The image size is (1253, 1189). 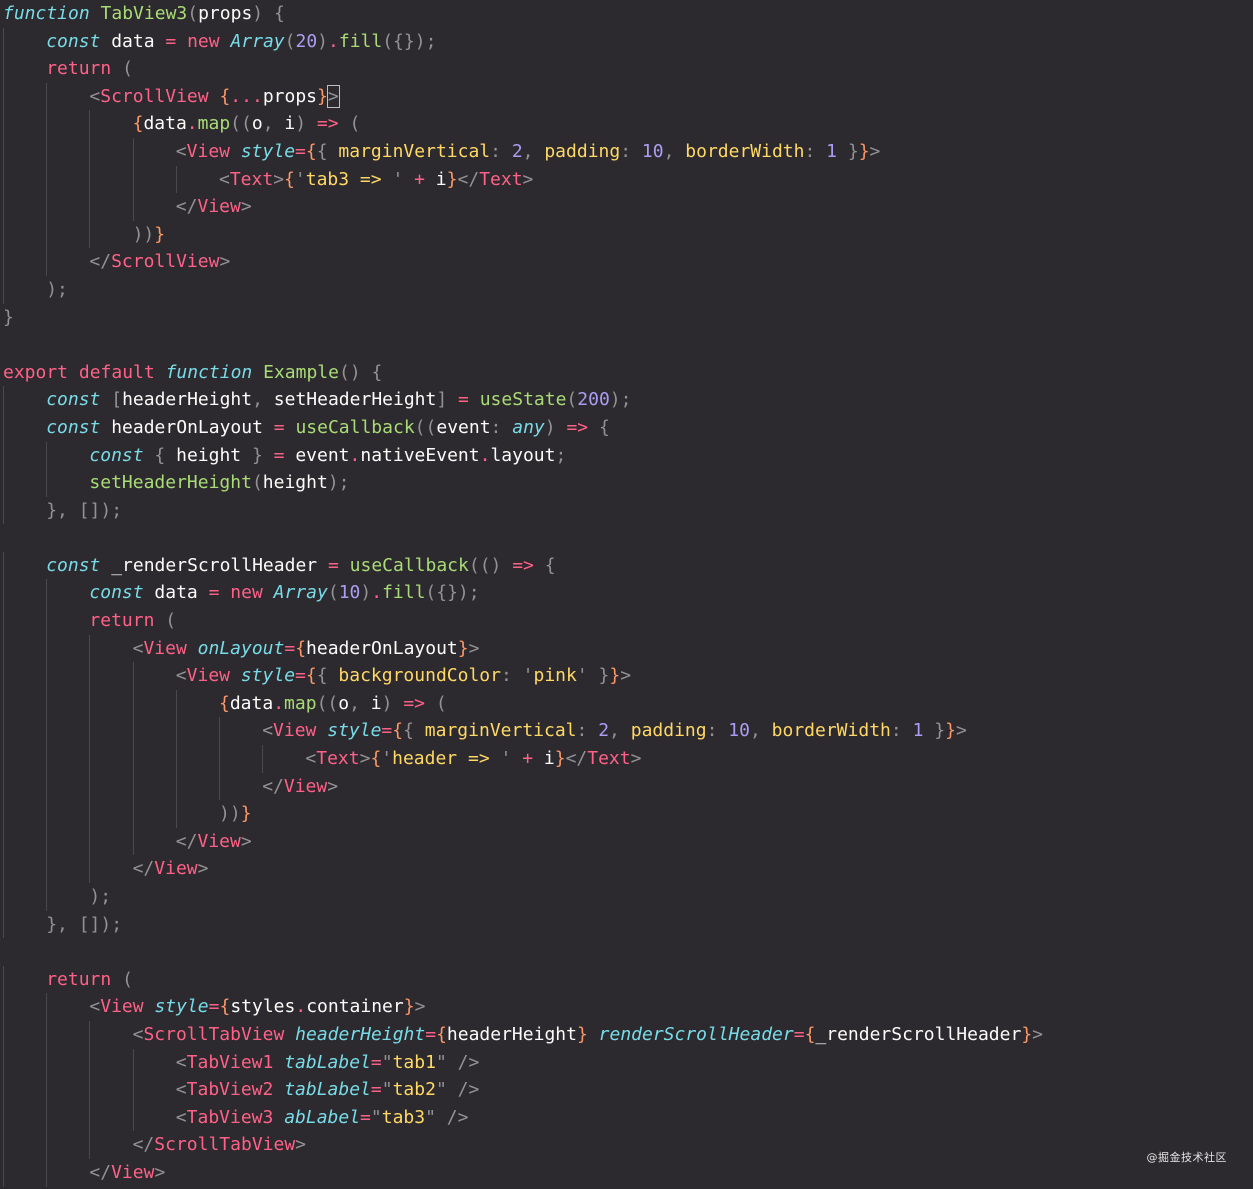 I want to click on code-token: i, so click(x=544, y=759).